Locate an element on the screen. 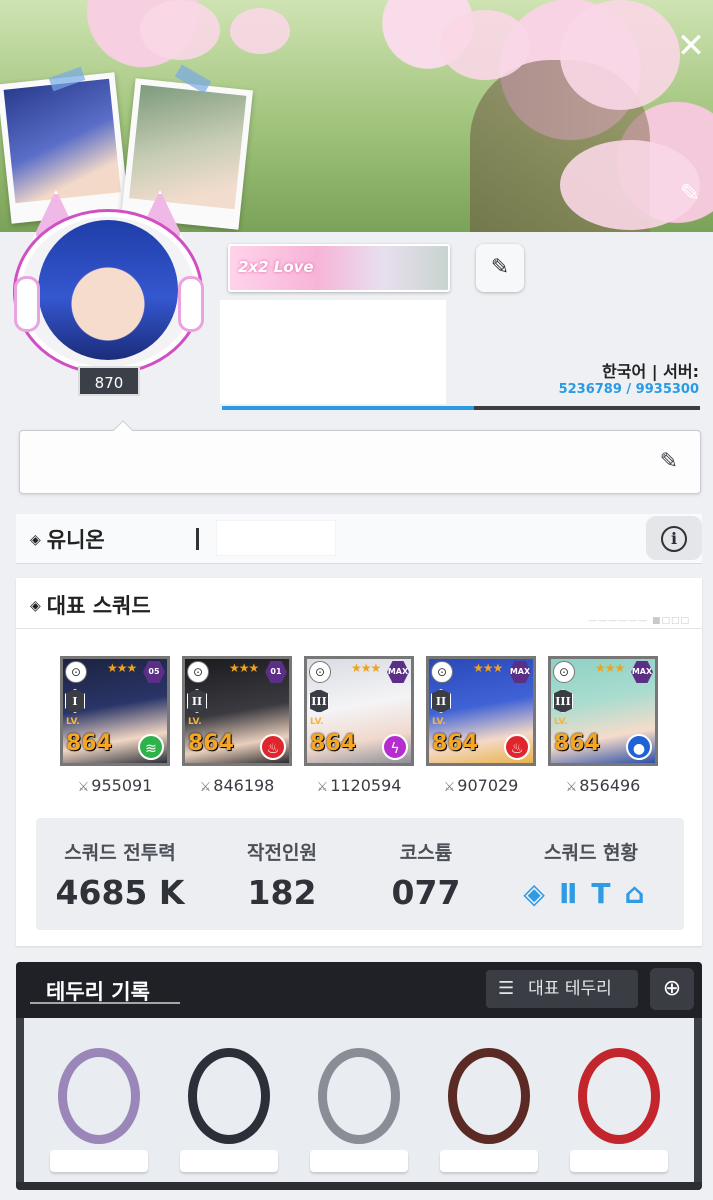  avatar-portrait is located at coordinates (108, 290).